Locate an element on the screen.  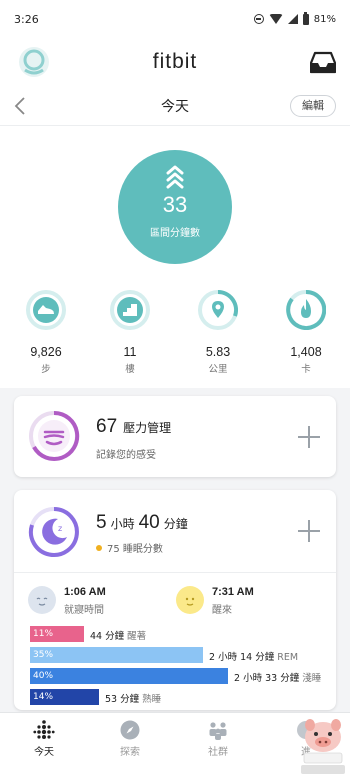
location-pin-icon is located at coordinates (218, 310).